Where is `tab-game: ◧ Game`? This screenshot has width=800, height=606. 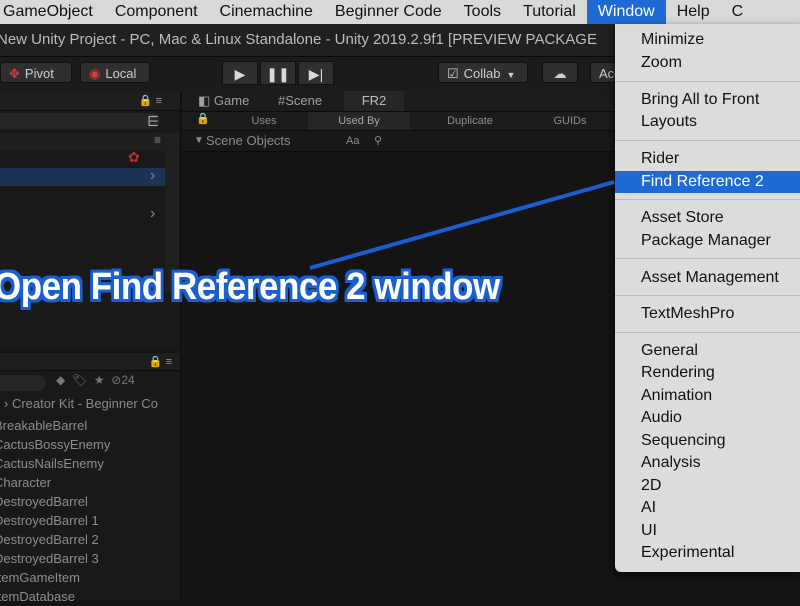
tab-game: ◧ Game is located at coordinates (223, 101).